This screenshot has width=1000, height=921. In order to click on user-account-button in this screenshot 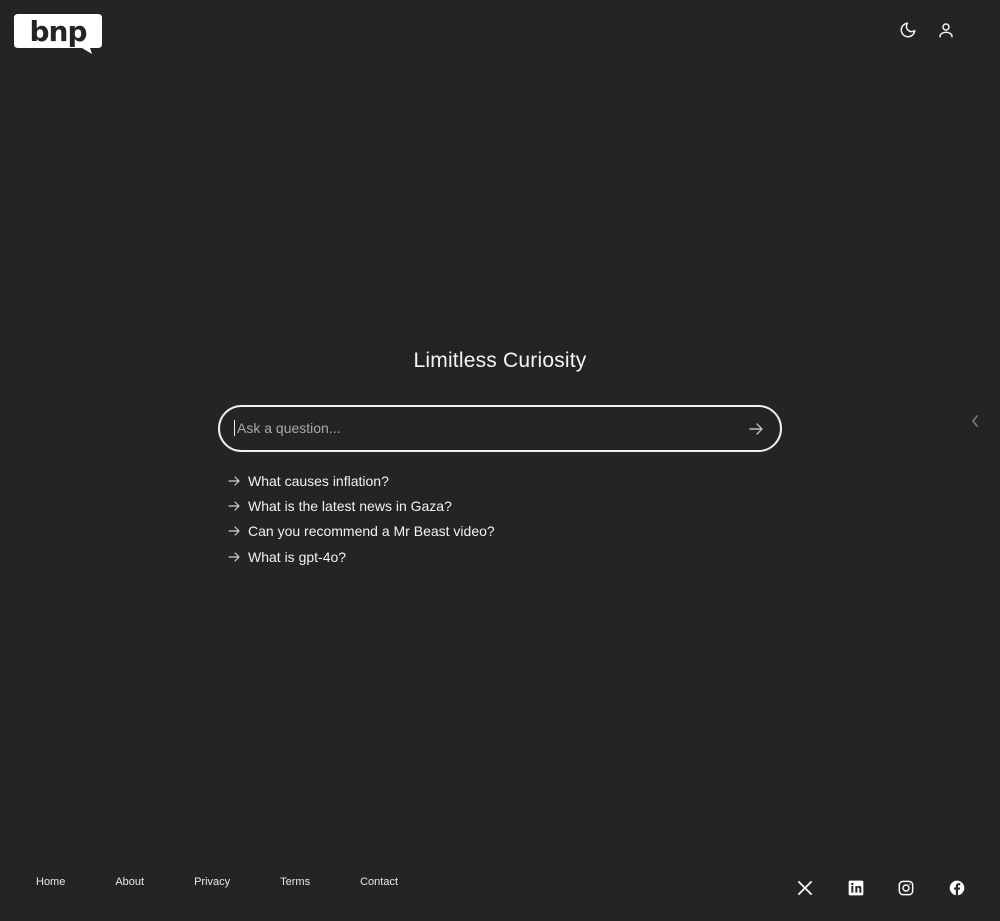, I will do `click(946, 30)`.